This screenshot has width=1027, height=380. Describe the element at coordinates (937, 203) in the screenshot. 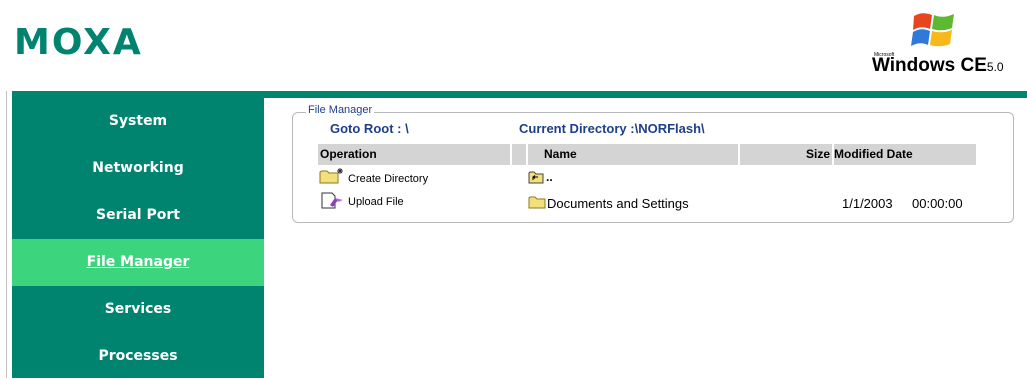

I see `modified-time: 00:00:00` at that location.